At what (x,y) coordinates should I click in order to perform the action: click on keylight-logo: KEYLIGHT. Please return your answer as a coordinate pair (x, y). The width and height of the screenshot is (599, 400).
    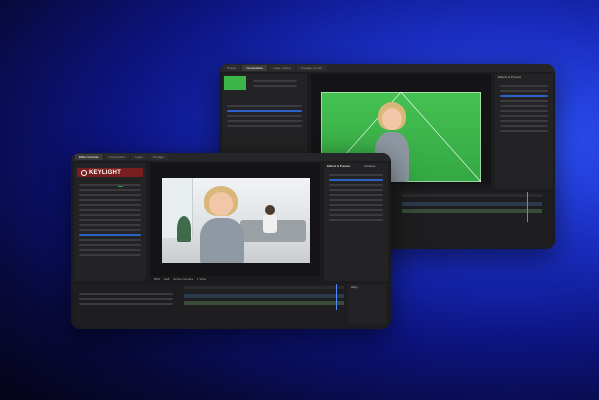
    Looking at the image, I should click on (110, 172).